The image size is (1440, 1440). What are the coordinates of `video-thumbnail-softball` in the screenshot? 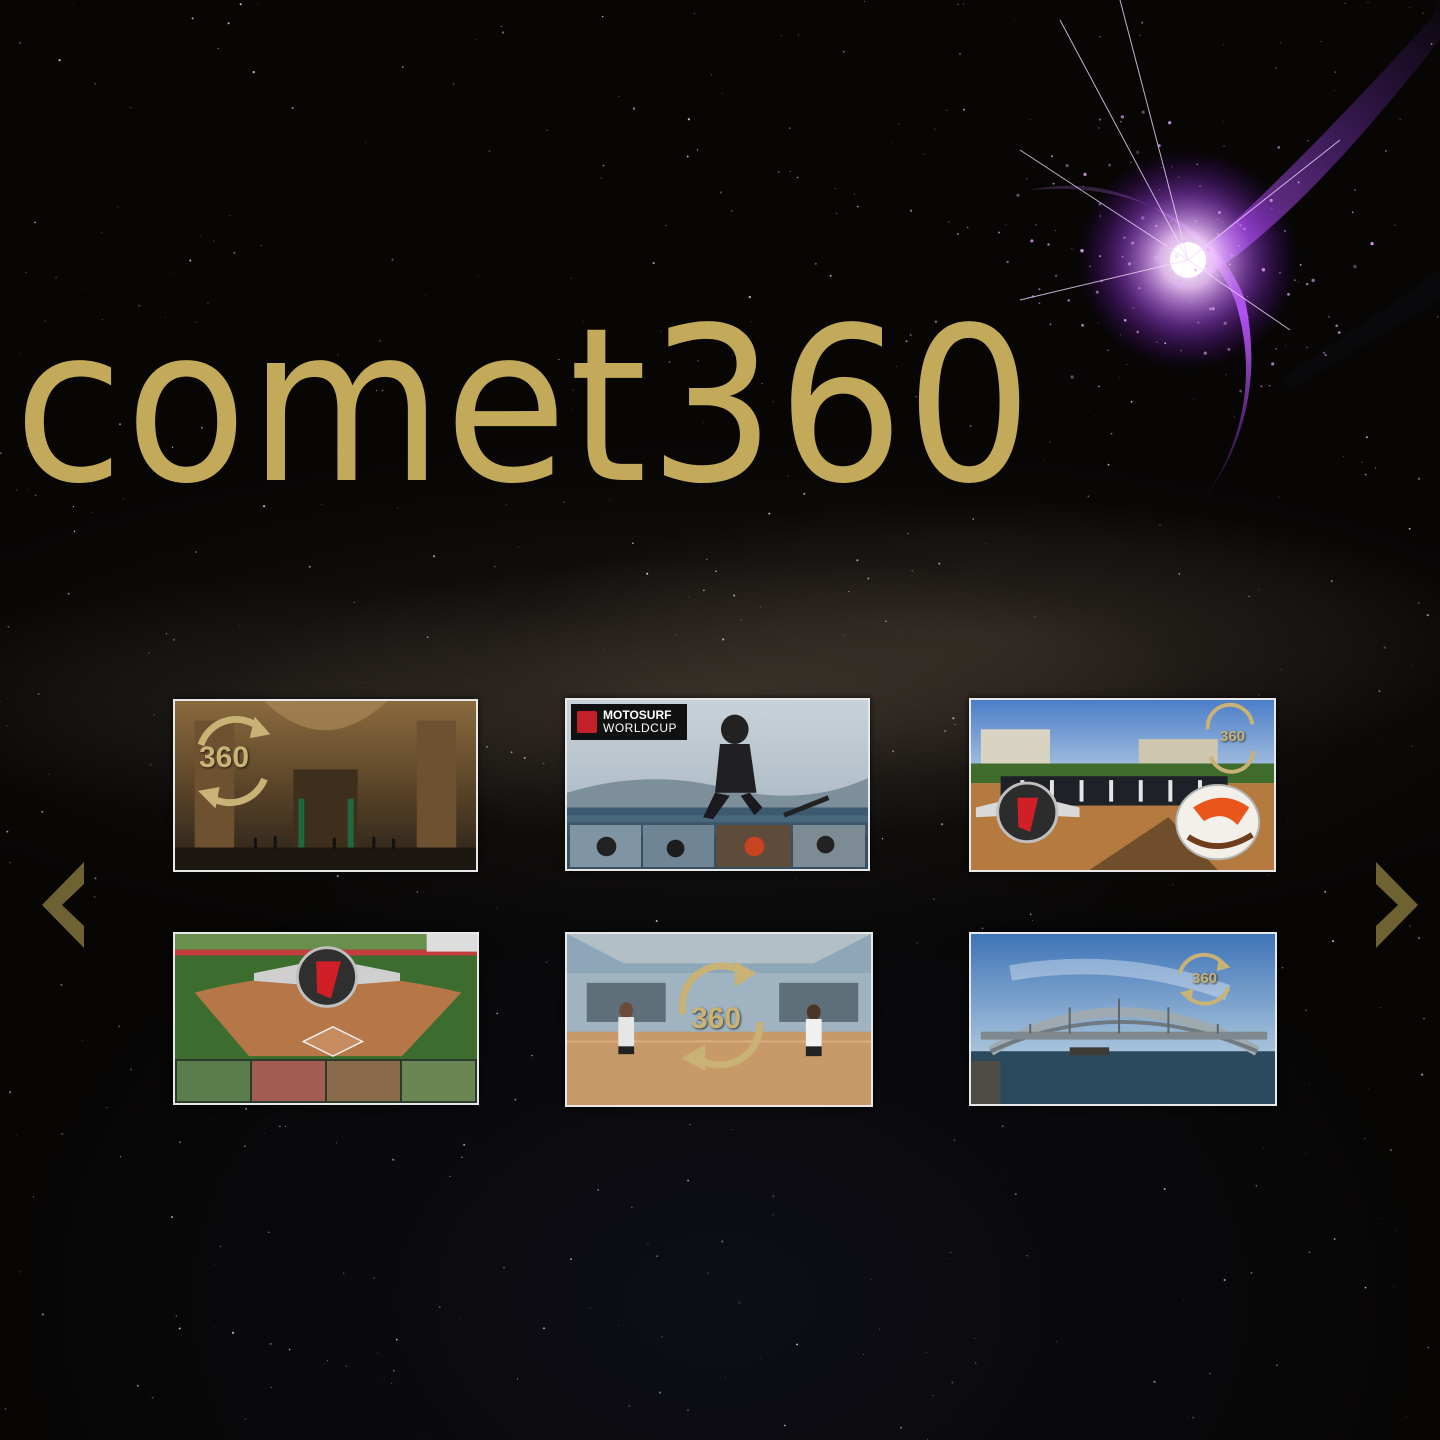 It's located at (326, 1018).